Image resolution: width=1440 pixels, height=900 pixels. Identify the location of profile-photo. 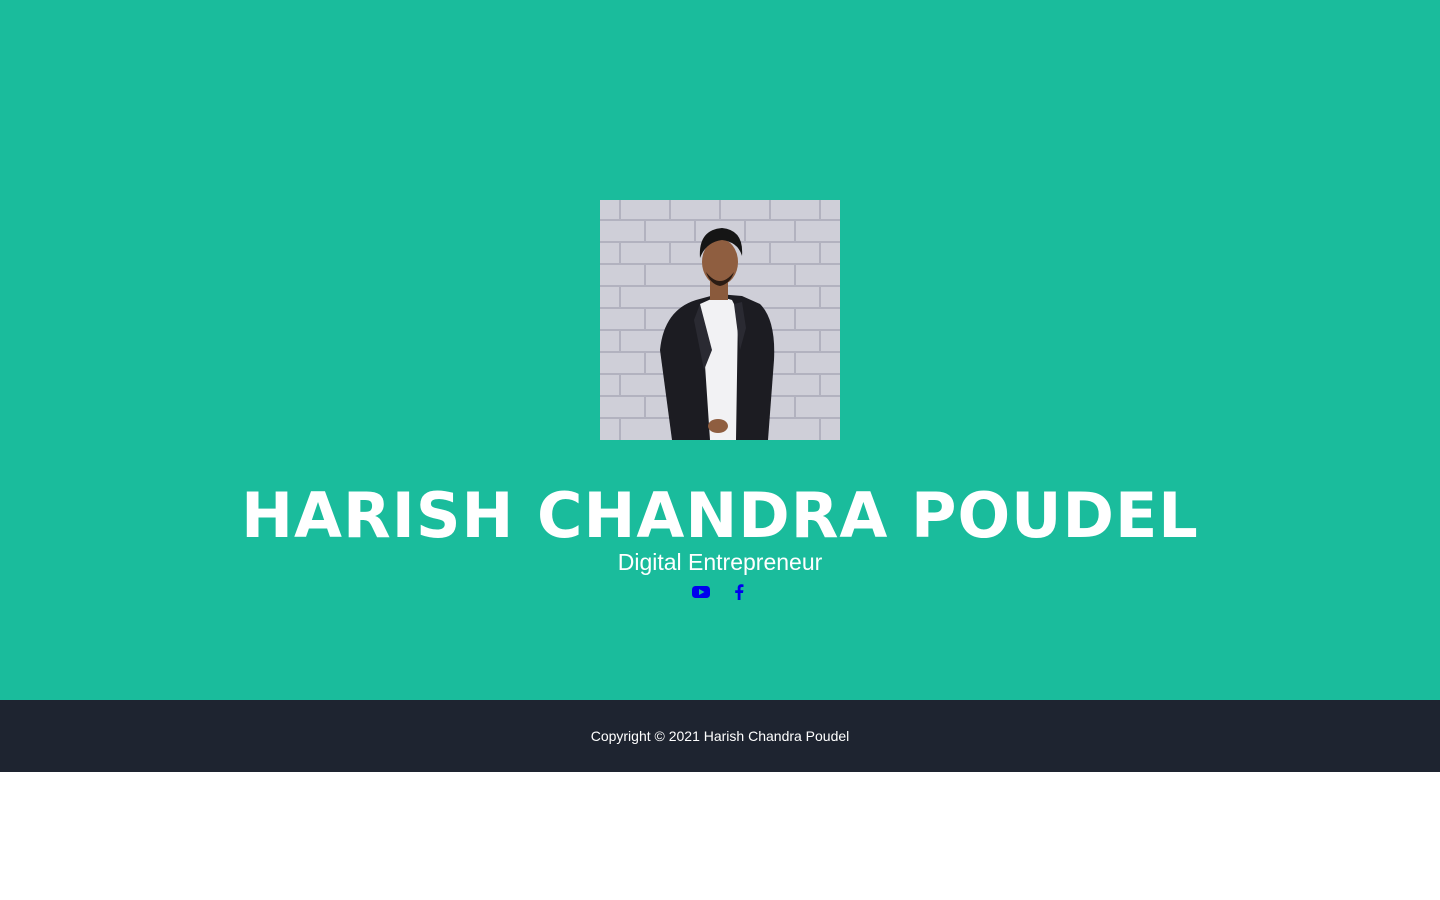
(720, 320).